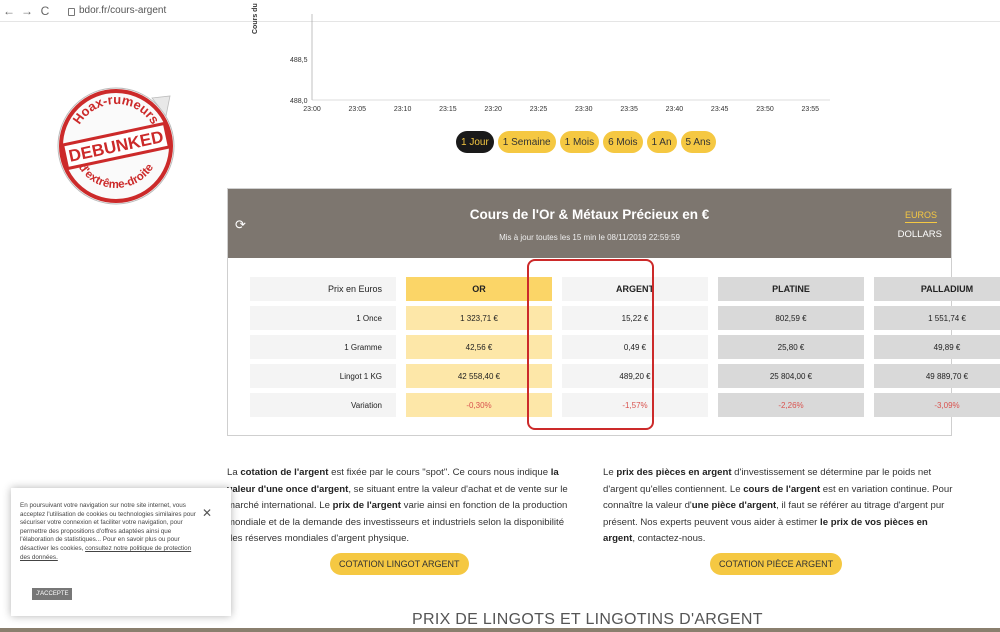 Image resolution: width=1000 pixels, height=632 pixels. What do you see at coordinates (323, 376) in the screenshot?
I see `row-label: Lingot 1 KG` at bounding box center [323, 376].